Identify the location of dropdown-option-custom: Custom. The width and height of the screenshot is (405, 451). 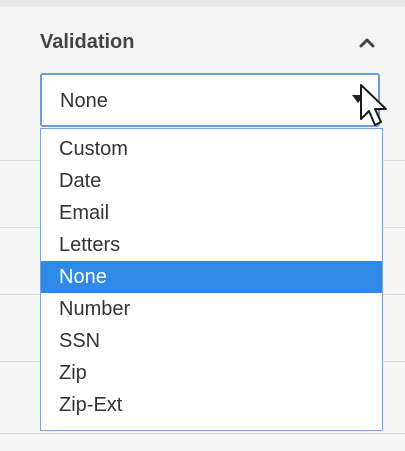
(211, 149).